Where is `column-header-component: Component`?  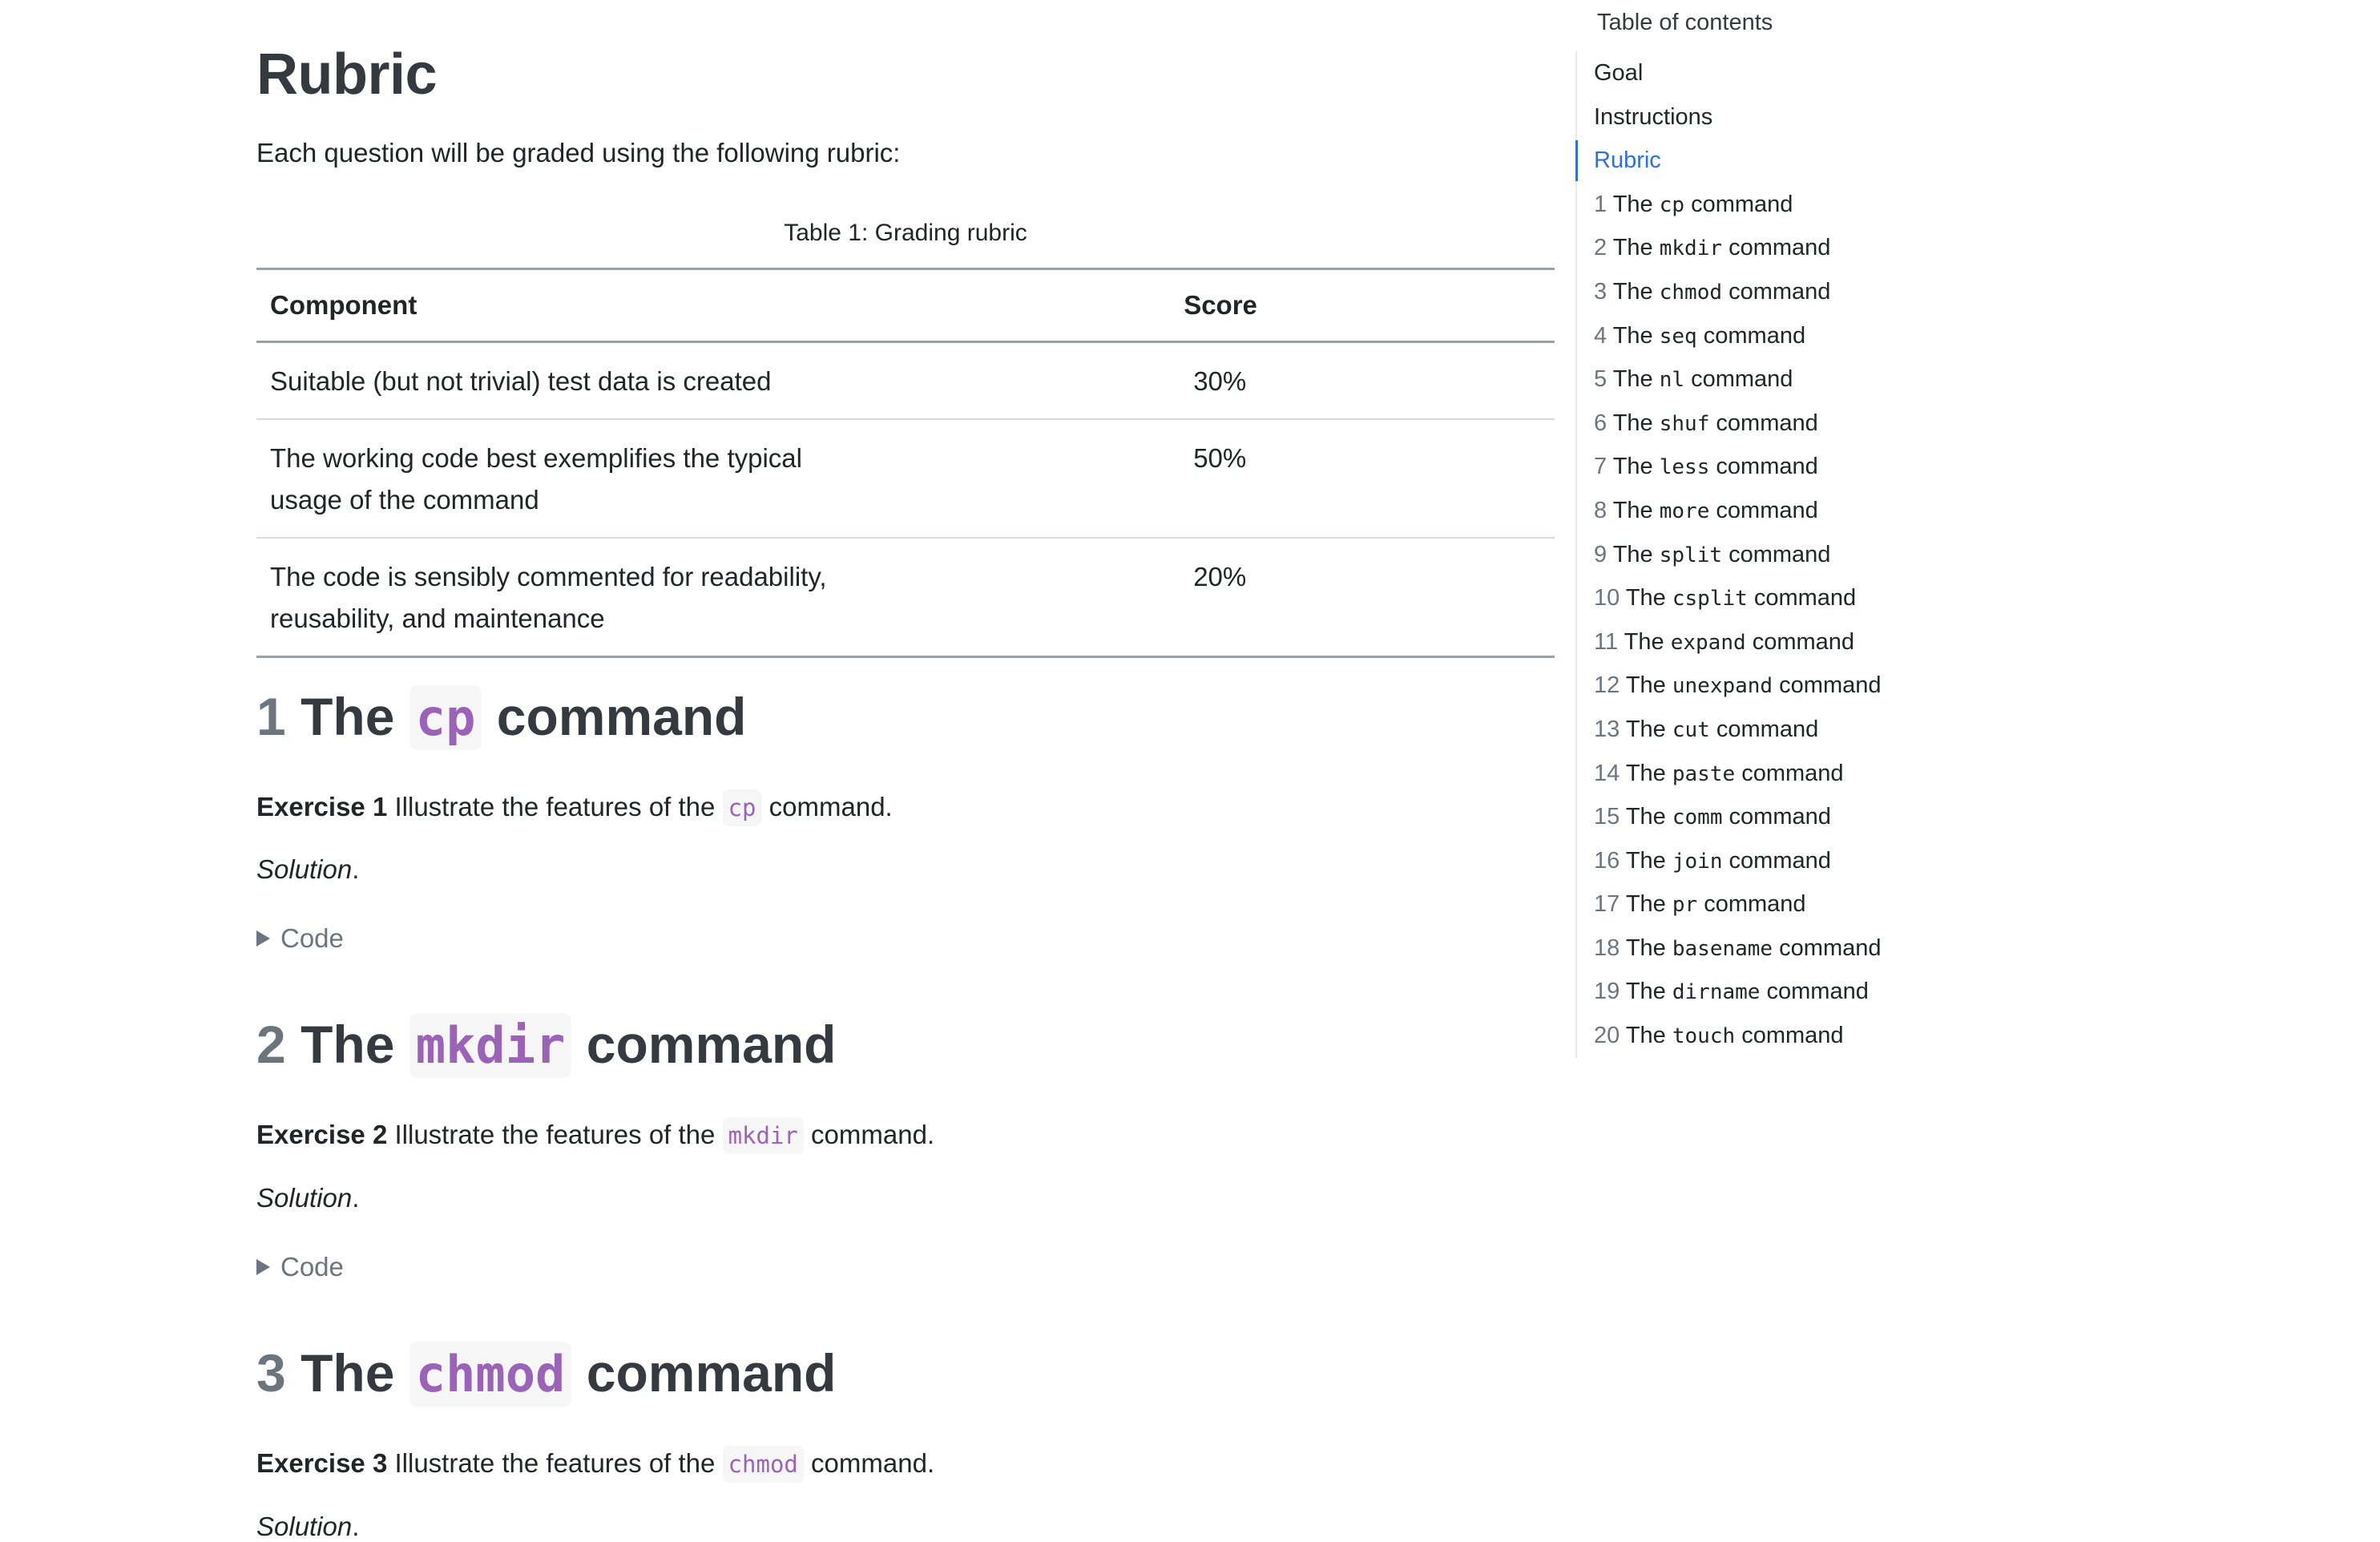
column-header-component: Component is located at coordinates (344, 305).